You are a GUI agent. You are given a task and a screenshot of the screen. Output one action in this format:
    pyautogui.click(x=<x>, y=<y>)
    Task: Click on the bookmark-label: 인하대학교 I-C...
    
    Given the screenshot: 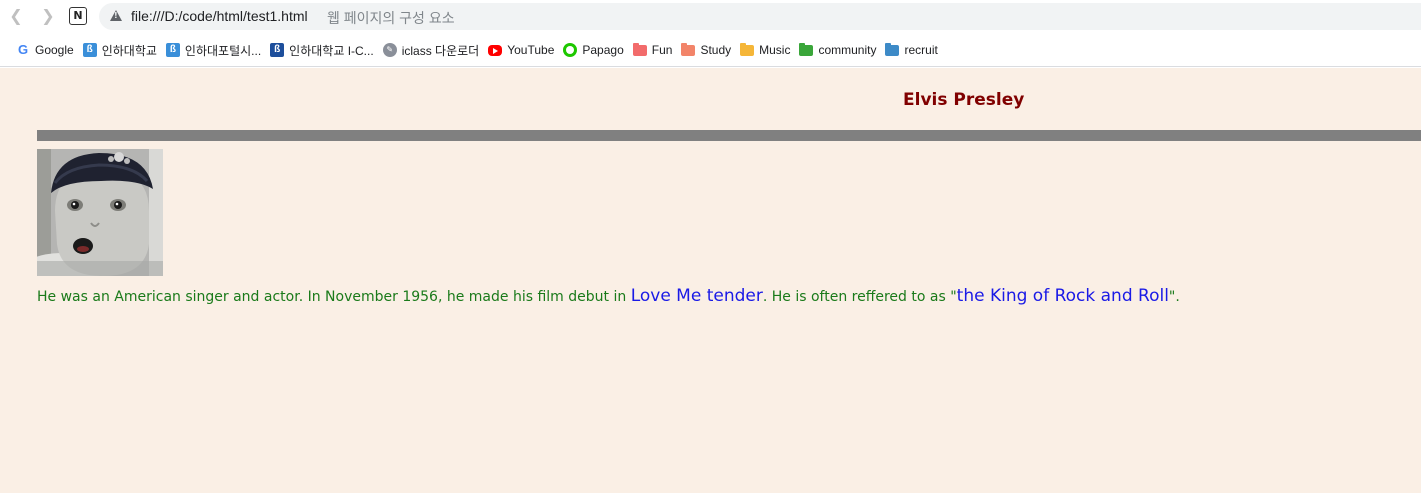 What is the action you would take?
    pyautogui.click(x=331, y=50)
    